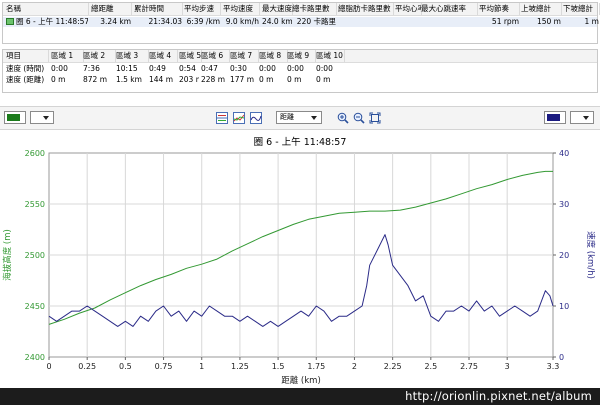  I want to click on lap-cell: 1 m, so click(591, 21).